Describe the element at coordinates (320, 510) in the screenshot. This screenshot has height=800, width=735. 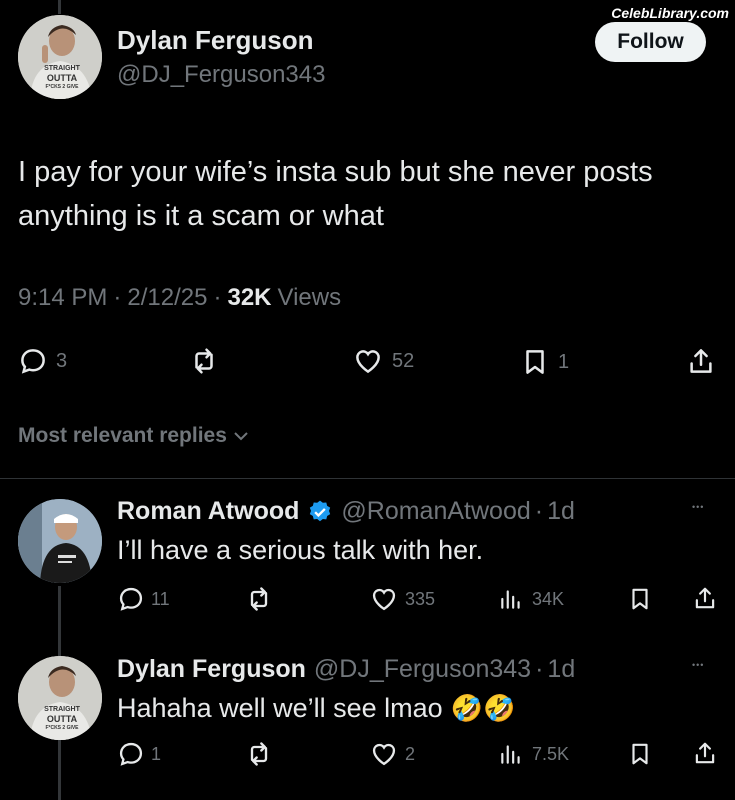
I see `verified-badge-icon` at that location.